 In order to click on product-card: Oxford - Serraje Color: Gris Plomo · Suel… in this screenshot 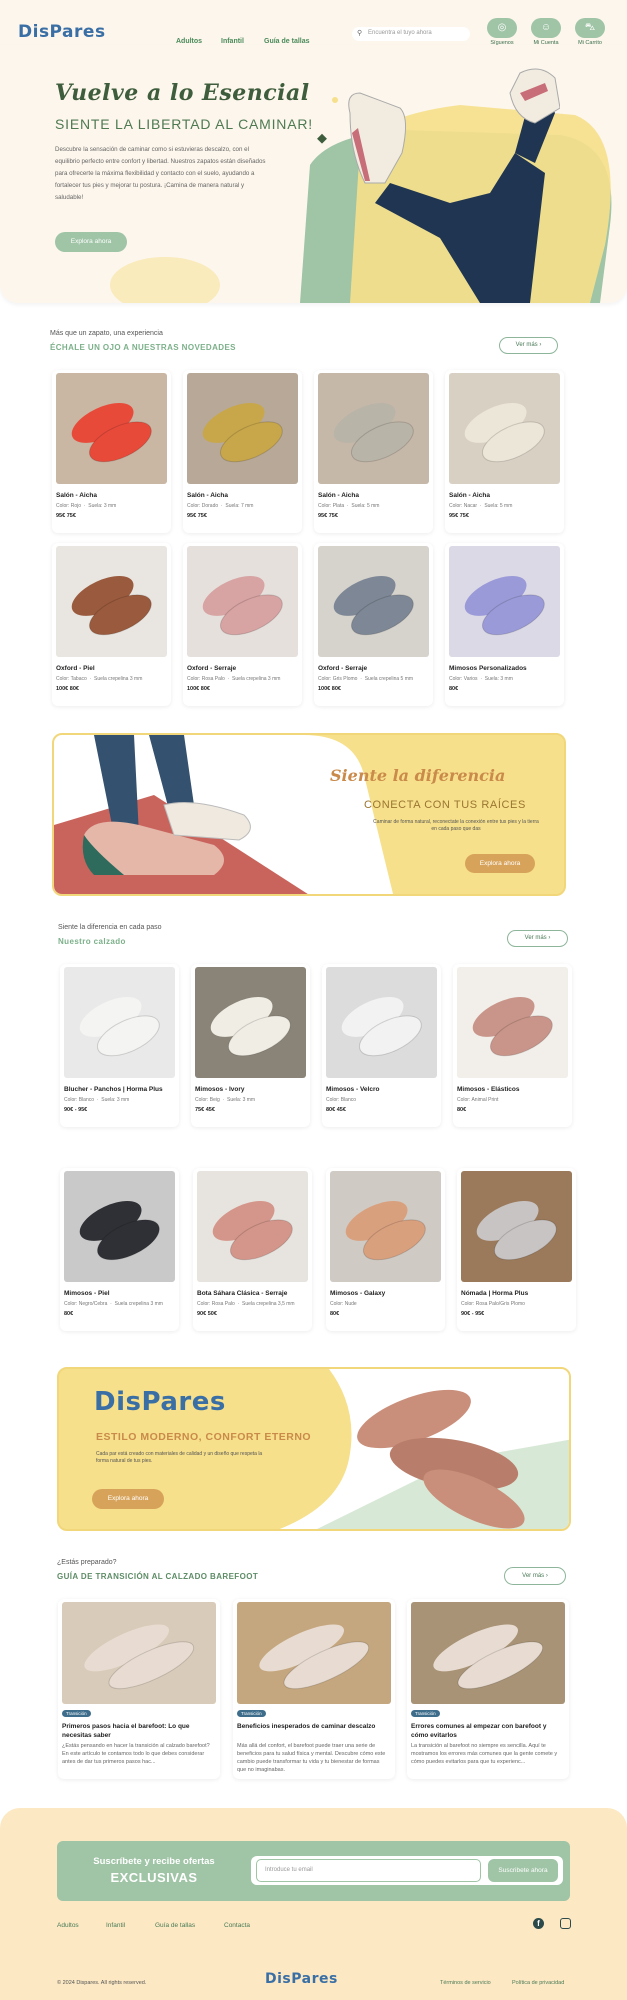, I will do `click(373, 624)`.